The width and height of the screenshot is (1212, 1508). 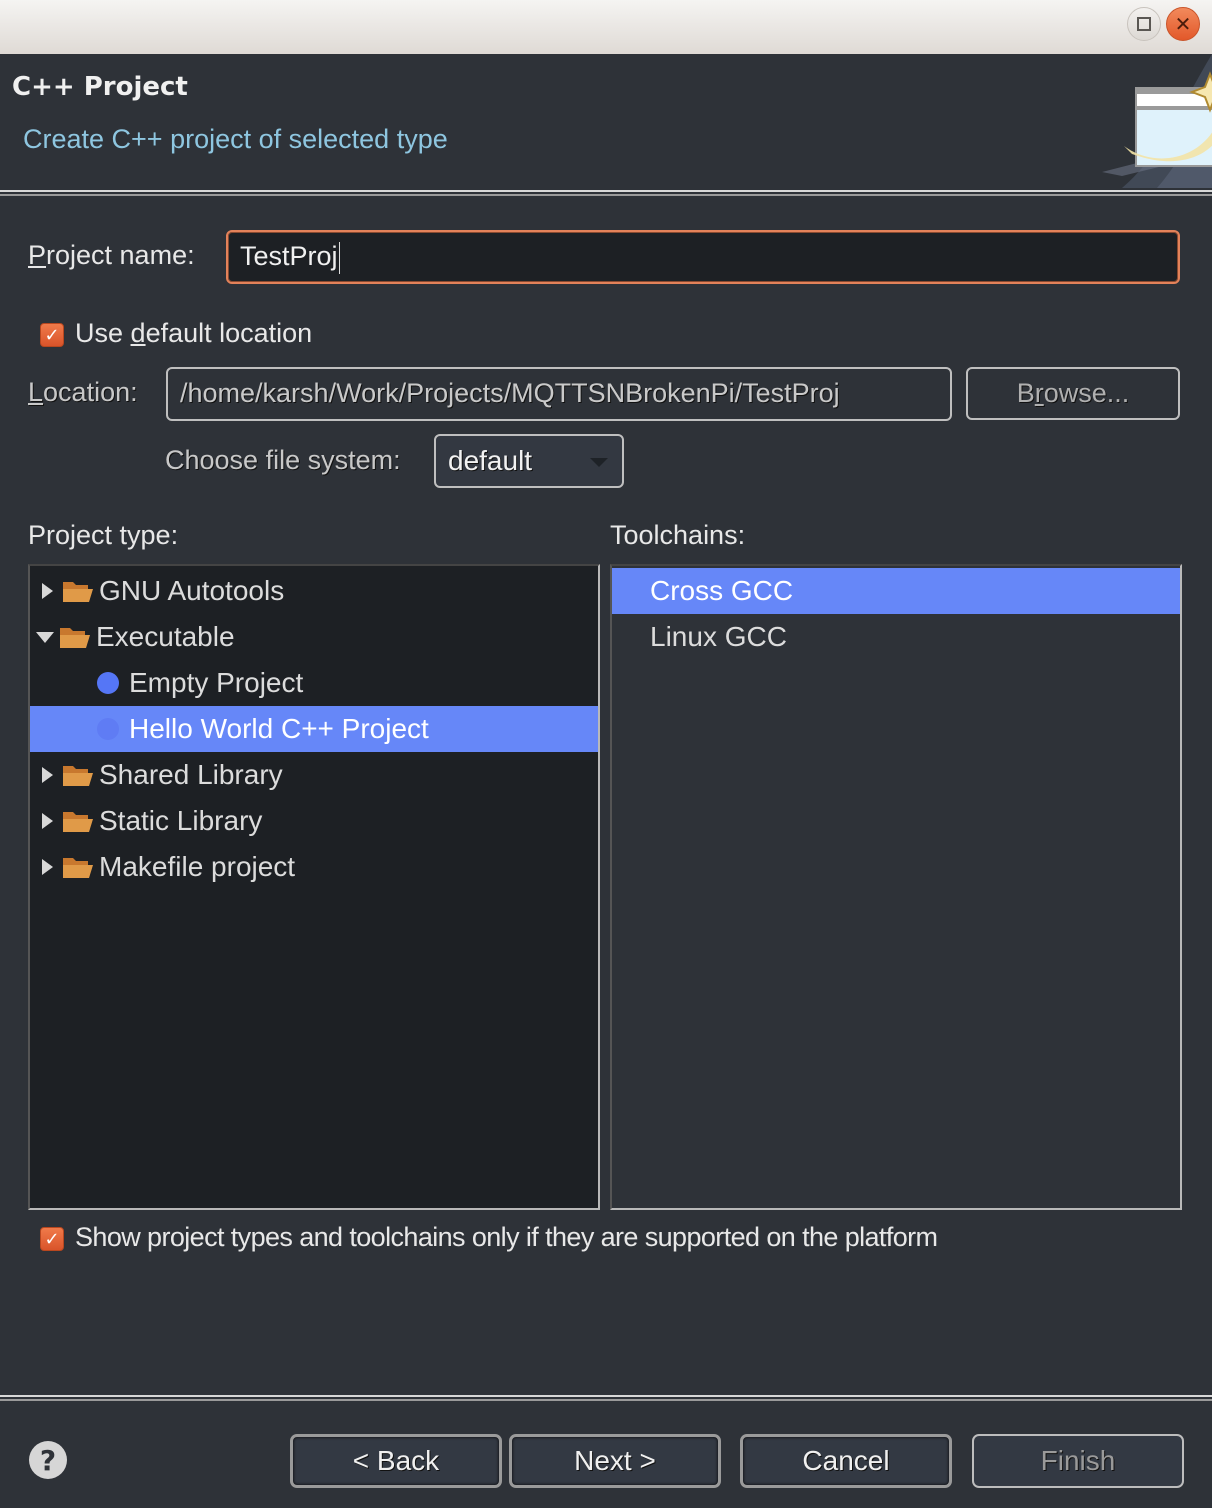 I want to click on mnemonic: P, so click(x=37, y=255).